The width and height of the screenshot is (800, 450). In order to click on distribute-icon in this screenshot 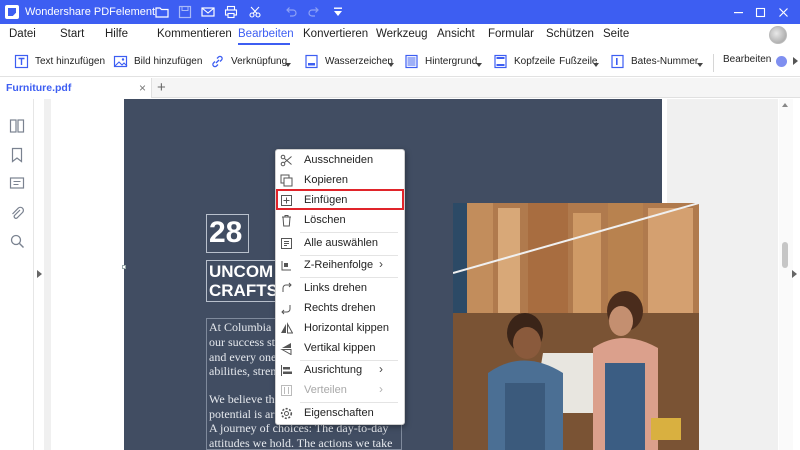, I will do `click(286, 390)`.